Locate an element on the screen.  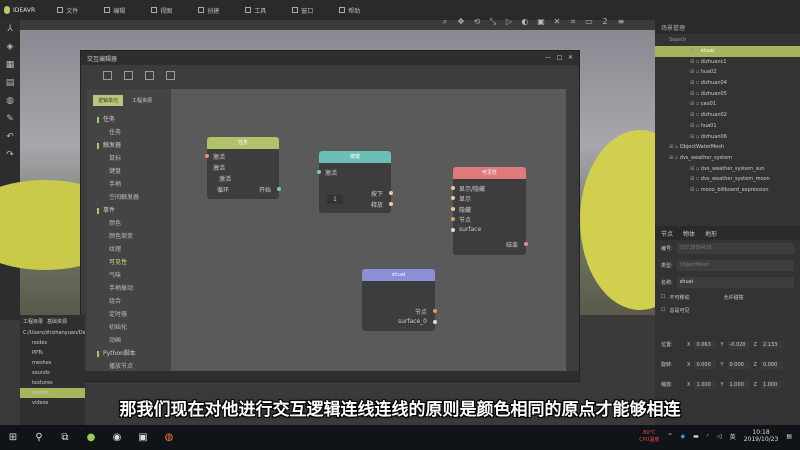
undo-icon: ↶ is located at coordinates (10, 138).